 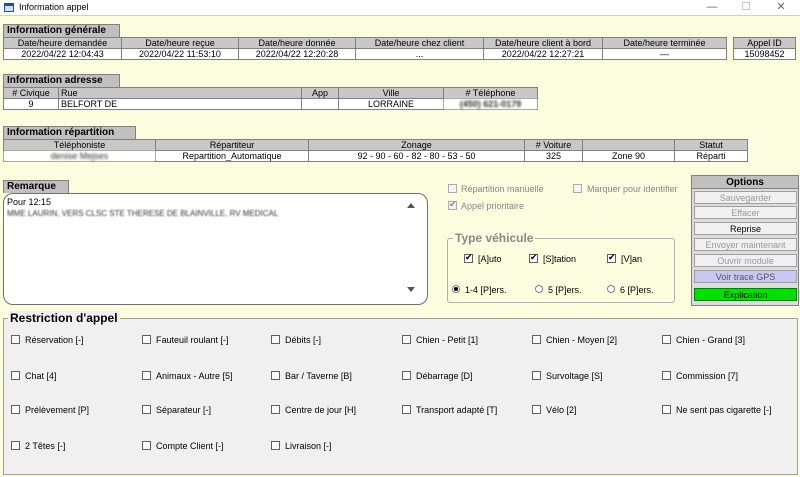 What do you see at coordinates (724, 410) in the screenshot?
I see `restriction-ne-sent-pas-cigarette-label: Ne sent pas cigarette [-]` at bounding box center [724, 410].